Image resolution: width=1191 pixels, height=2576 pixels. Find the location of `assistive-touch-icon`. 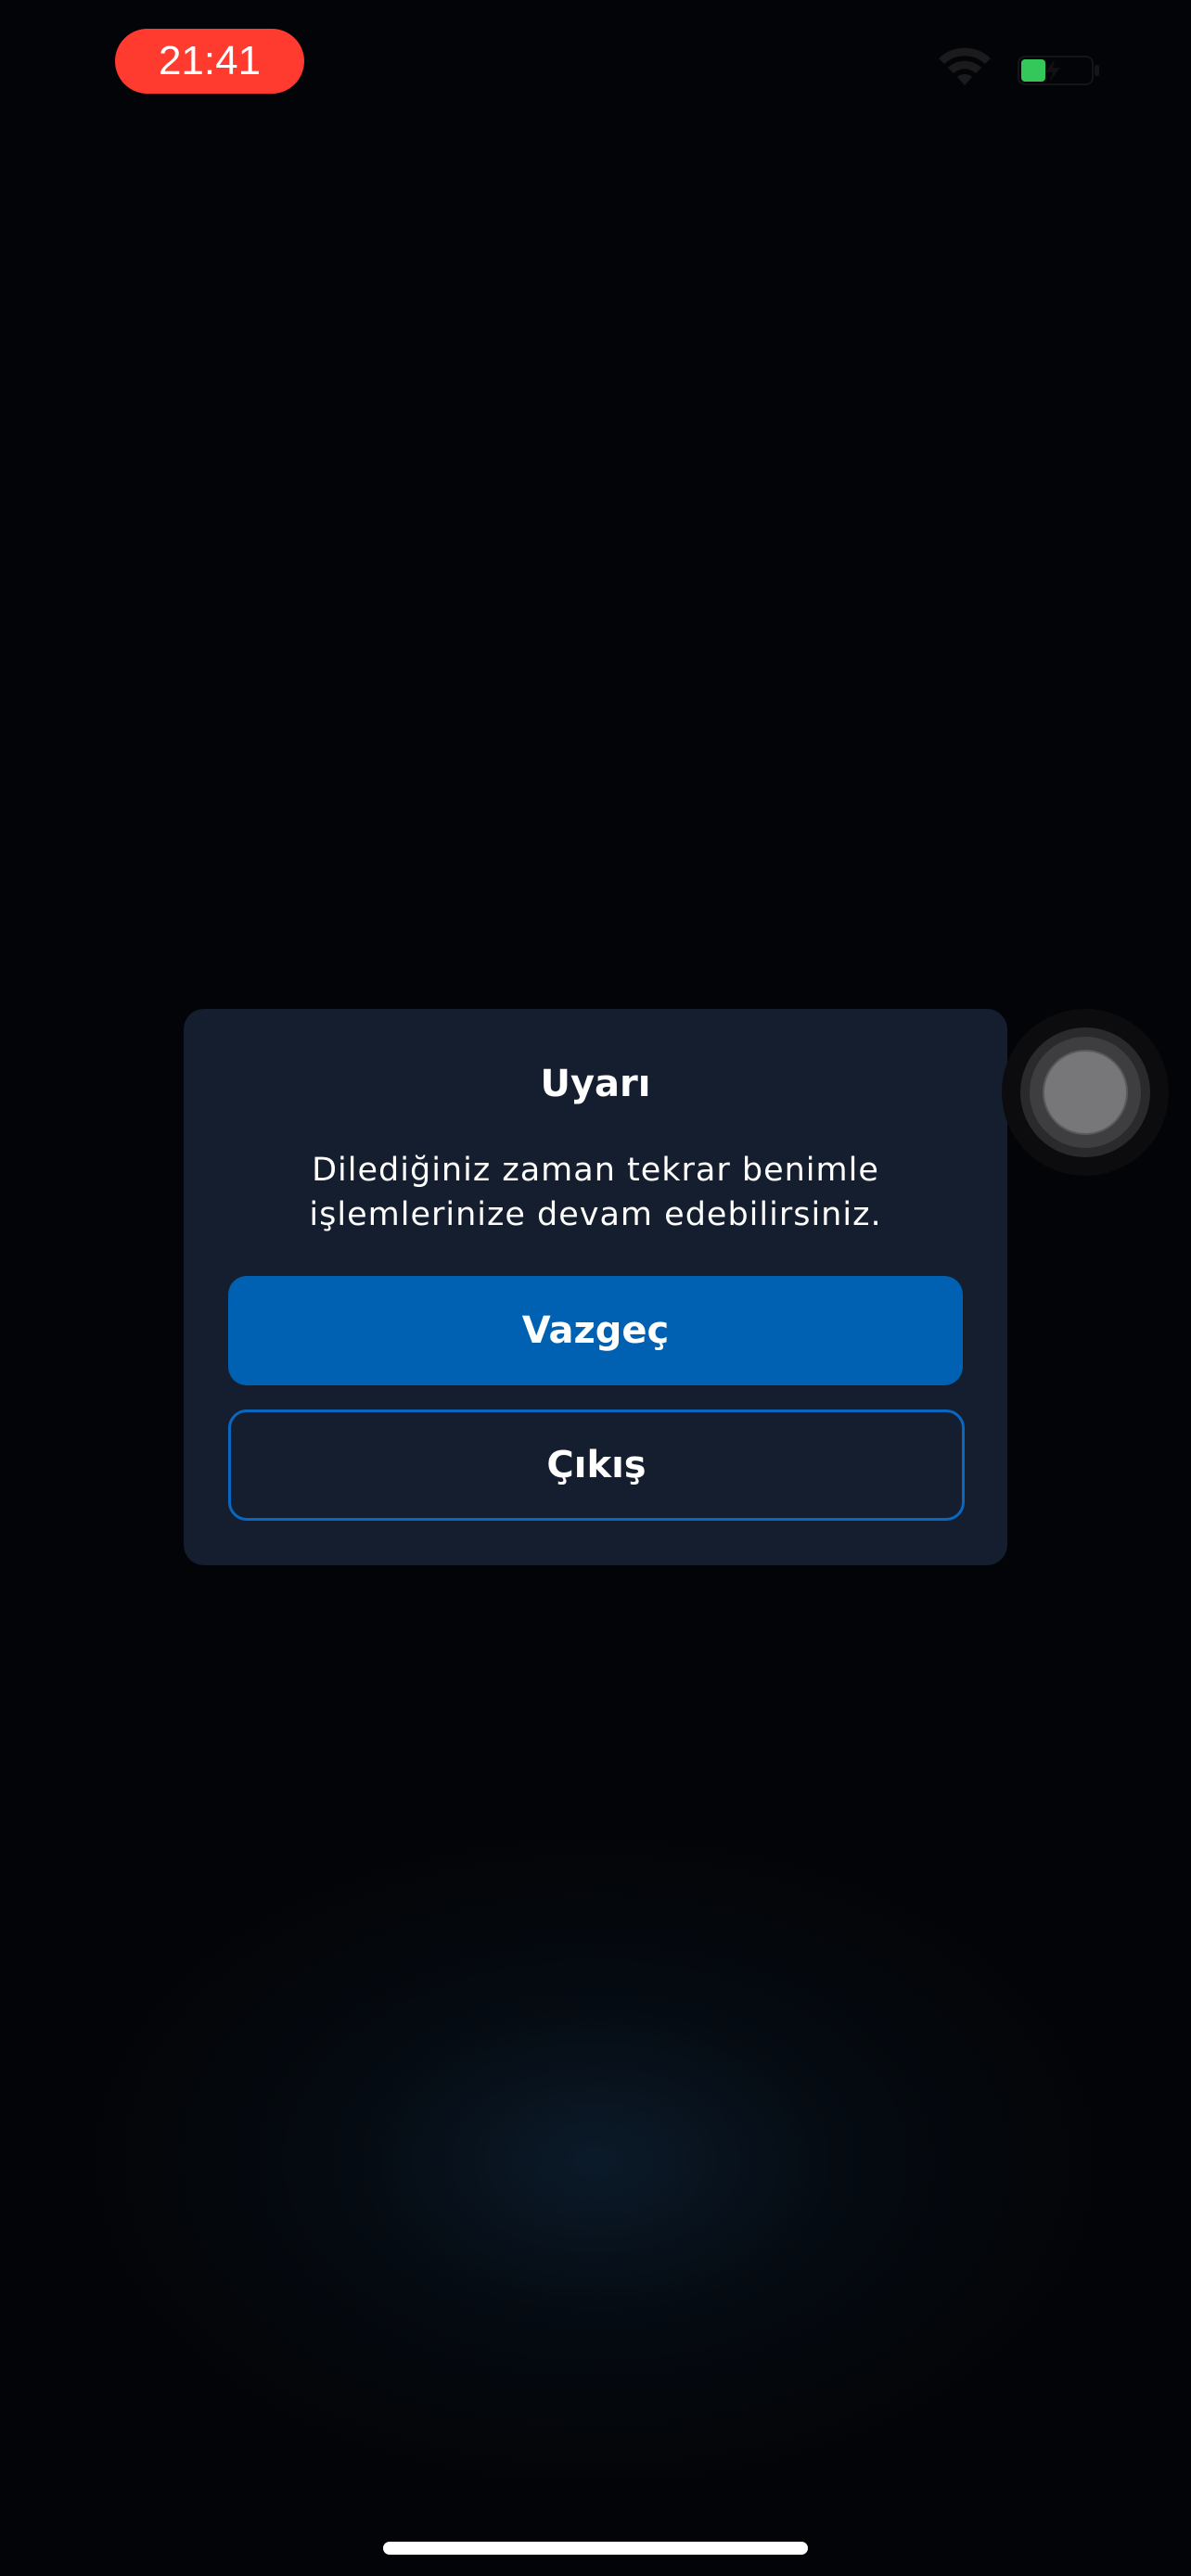

assistive-touch-icon is located at coordinates (1085, 1092).